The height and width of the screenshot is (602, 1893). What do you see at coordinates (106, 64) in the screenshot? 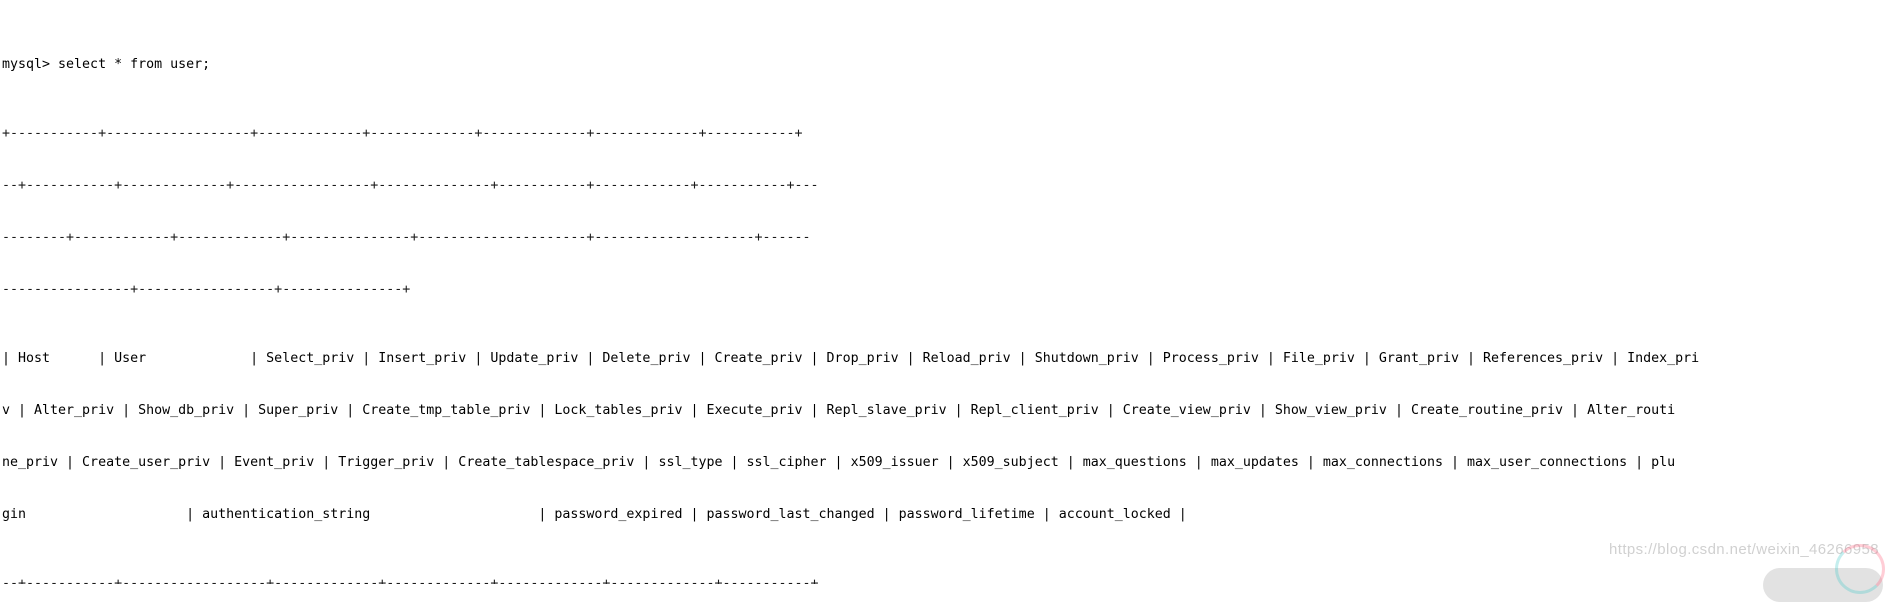
I see `prompt-line: mysql> select * from user;` at bounding box center [106, 64].